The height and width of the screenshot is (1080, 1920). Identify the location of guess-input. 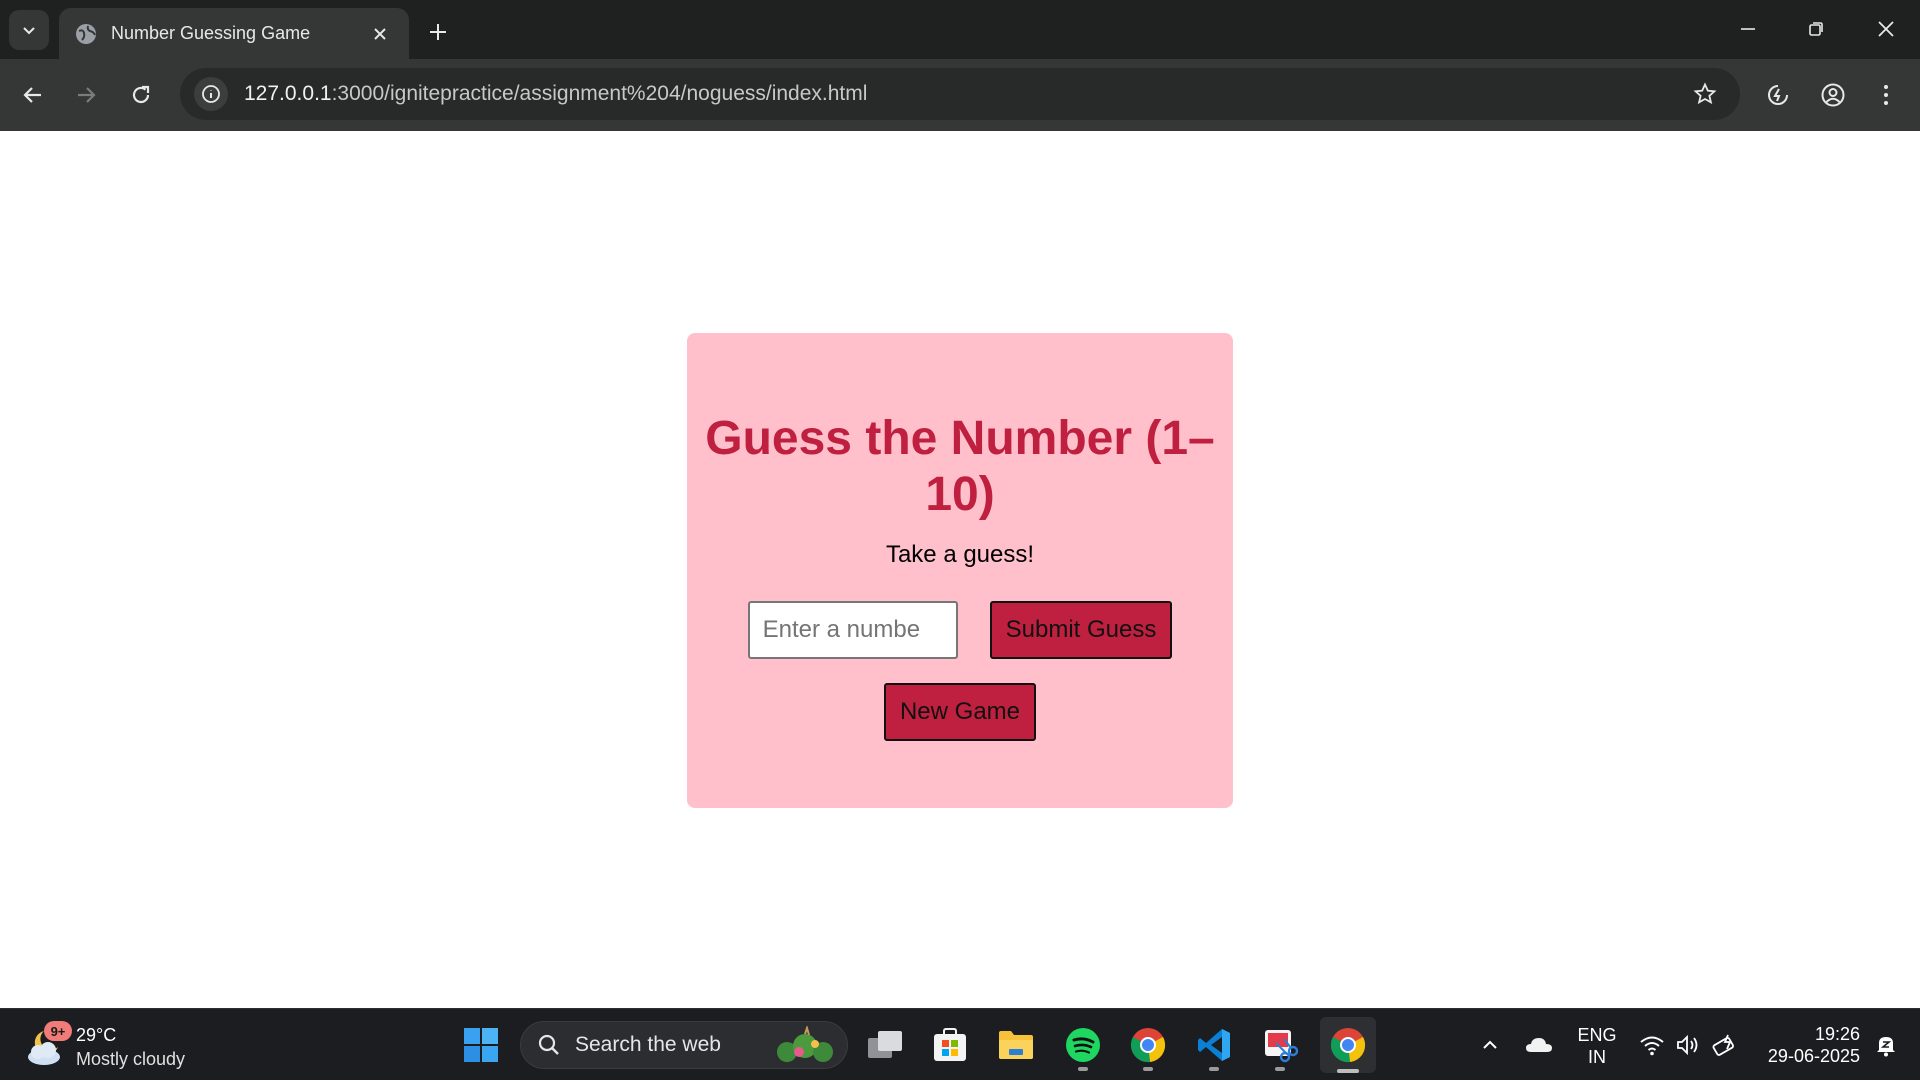
(852, 630).